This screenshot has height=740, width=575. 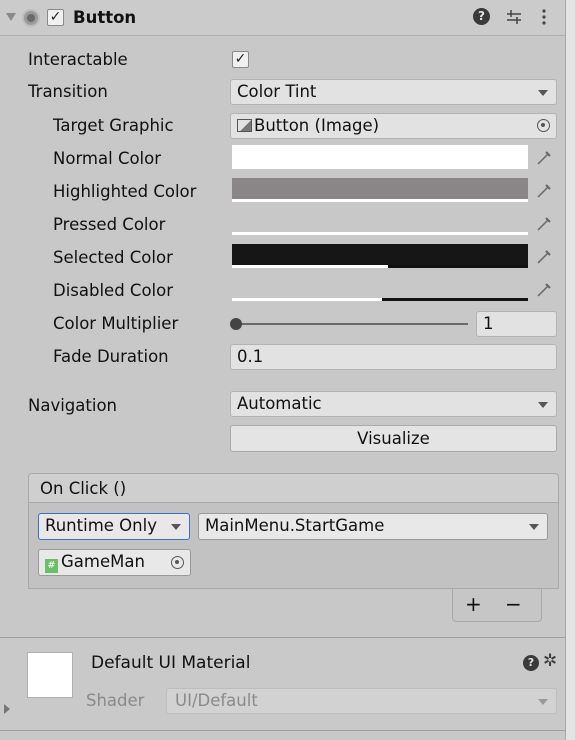 What do you see at coordinates (393, 126) in the screenshot?
I see `target-graphic-field: Button (Image)` at bounding box center [393, 126].